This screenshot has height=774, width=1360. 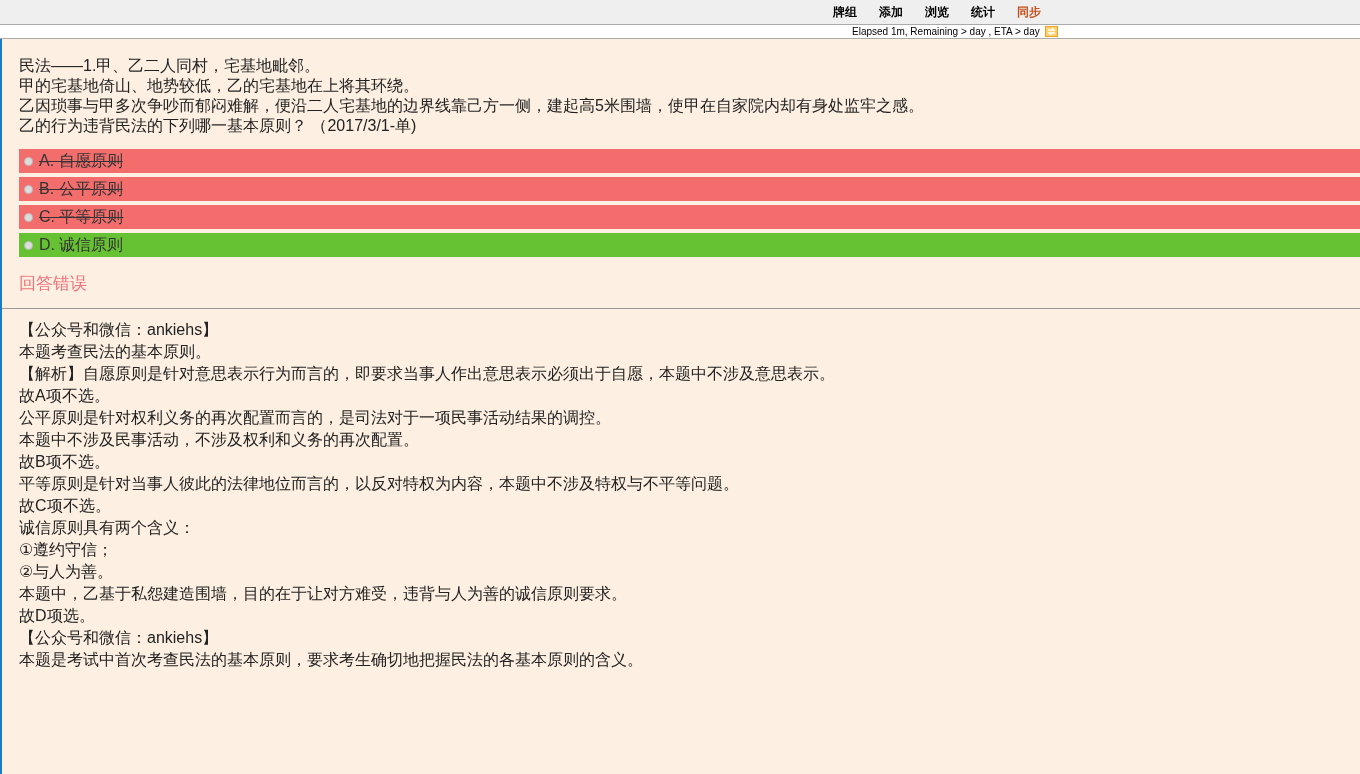 What do you see at coordinates (937, 12) in the screenshot?
I see `menu-link: 浏览` at bounding box center [937, 12].